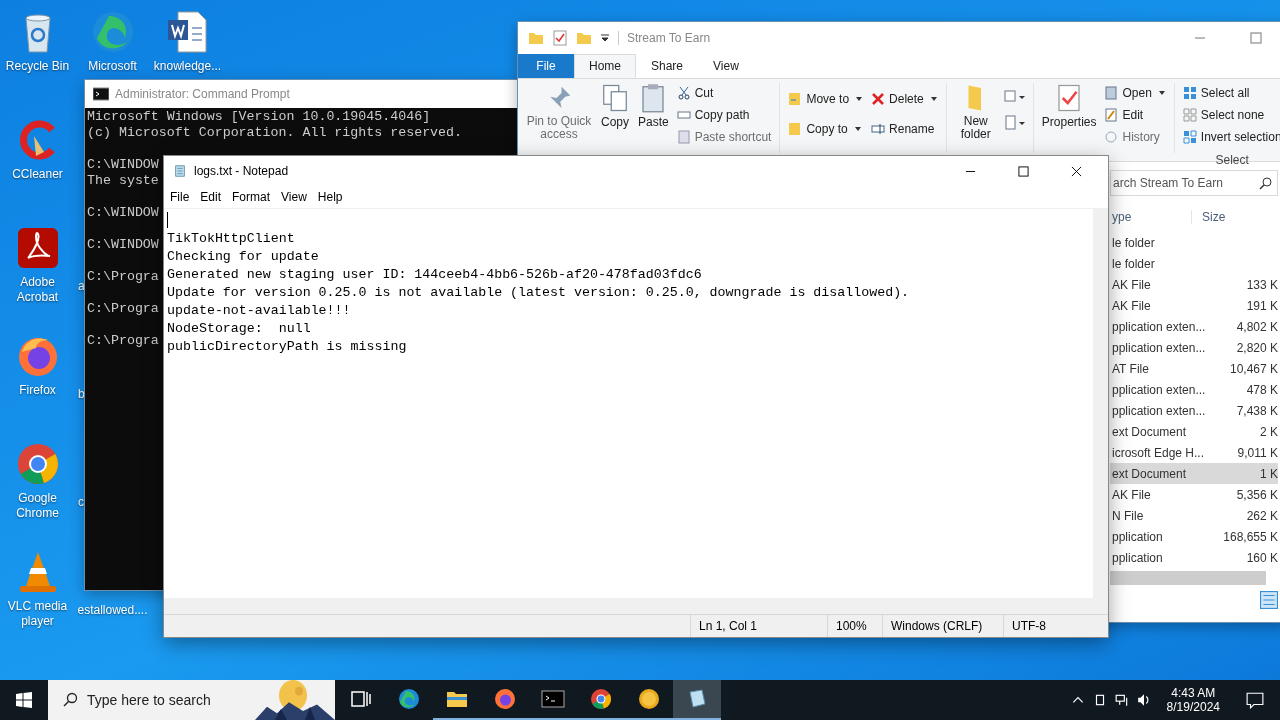 This screenshot has height=720, width=1280. I want to click on menu-item: Format, so click(253, 197).